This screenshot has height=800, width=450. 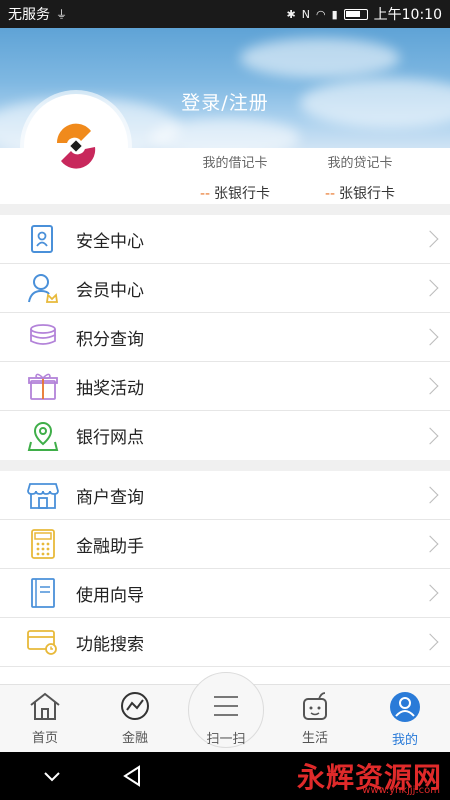 I want to click on life-cup-icon, so click(x=315, y=706).